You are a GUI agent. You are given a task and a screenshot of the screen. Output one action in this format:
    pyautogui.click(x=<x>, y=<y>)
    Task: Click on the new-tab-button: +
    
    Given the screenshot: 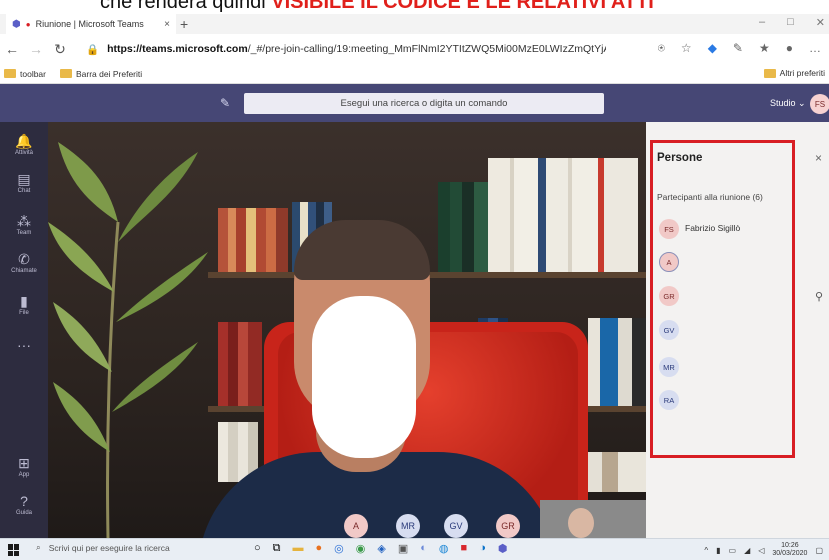 What is the action you would take?
    pyautogui.click(x=184, y=24)
    